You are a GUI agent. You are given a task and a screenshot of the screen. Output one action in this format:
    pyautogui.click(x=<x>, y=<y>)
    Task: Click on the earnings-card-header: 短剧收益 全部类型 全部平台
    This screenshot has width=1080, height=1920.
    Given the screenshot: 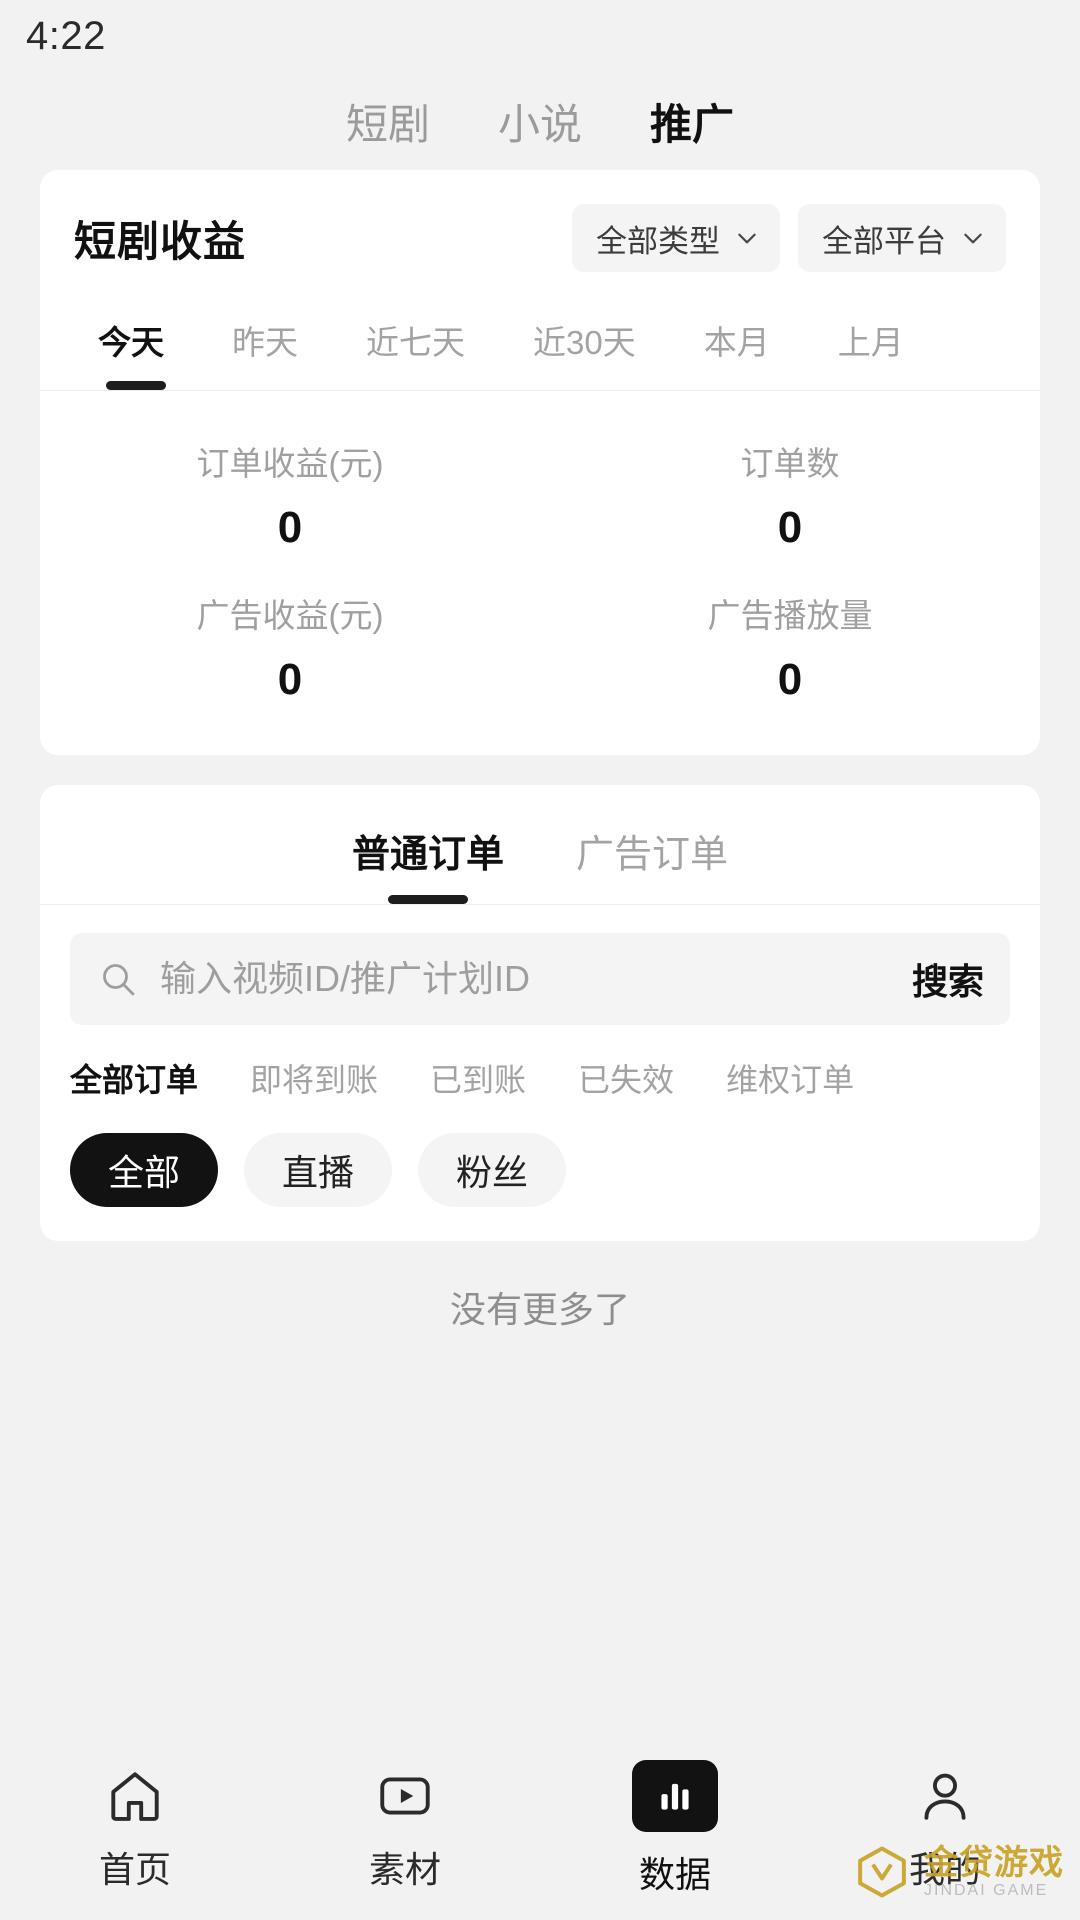 What is the action you would take?
    pyautogui.click(x=540, y=221)
    